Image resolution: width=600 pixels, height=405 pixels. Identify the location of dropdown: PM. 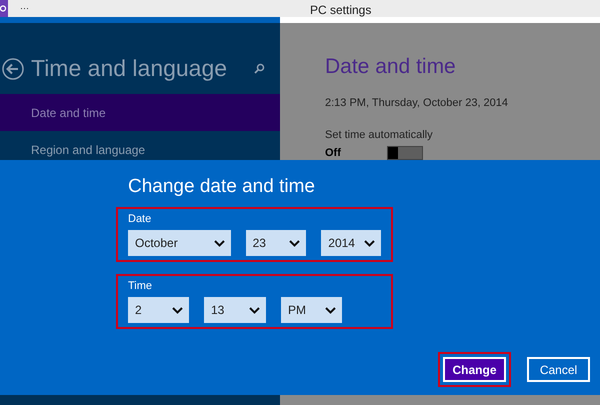
(311, 310).